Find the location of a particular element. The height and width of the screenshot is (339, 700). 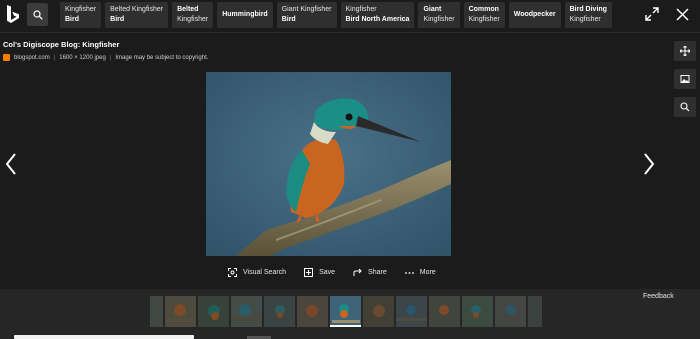

right-rail is located at coordinates (685, 79).